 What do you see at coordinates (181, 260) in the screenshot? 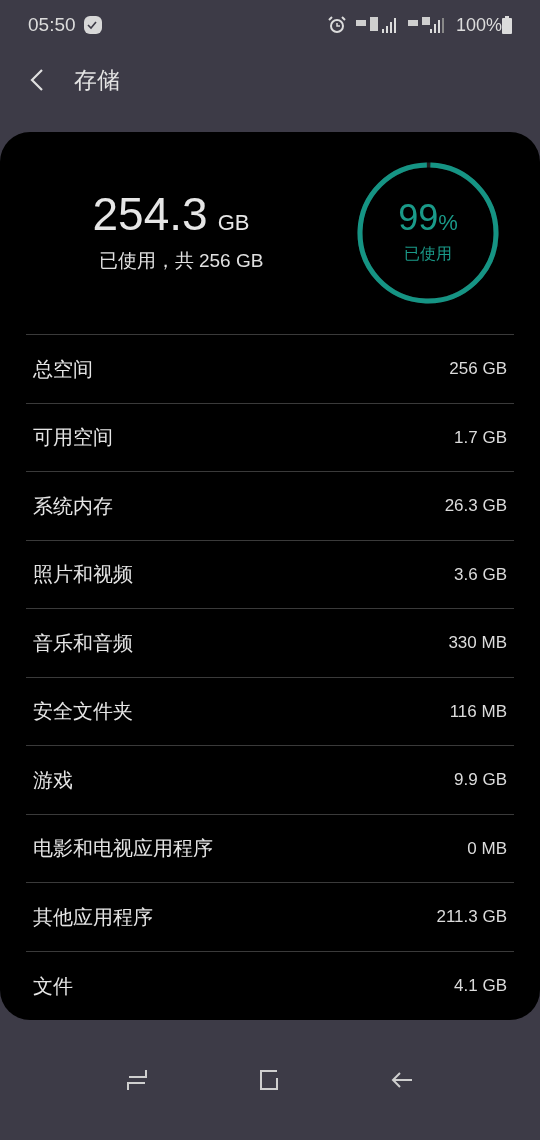
I see `used-caption: 已使用，共 256 GB` at bounding box center [181, 260].